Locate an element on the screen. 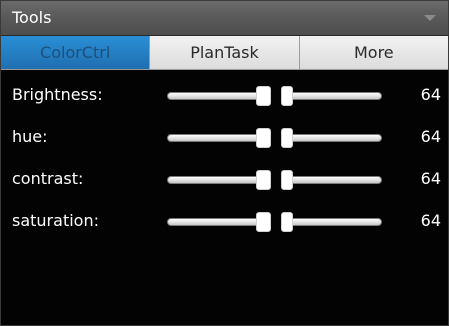 Image resolution: width=449 pixels, height=326 pixels. contrast-slider is located at coordinates (274, 180).